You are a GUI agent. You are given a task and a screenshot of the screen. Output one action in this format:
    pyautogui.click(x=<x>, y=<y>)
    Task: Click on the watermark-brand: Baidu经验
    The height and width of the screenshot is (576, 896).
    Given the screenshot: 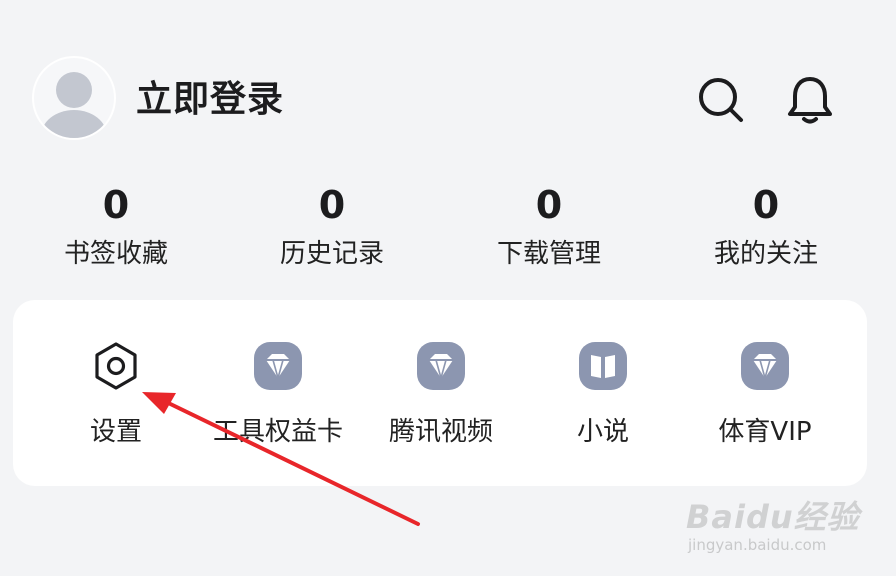 What is the action you would take?
    pyautogui.click(x=773, y=517)
    